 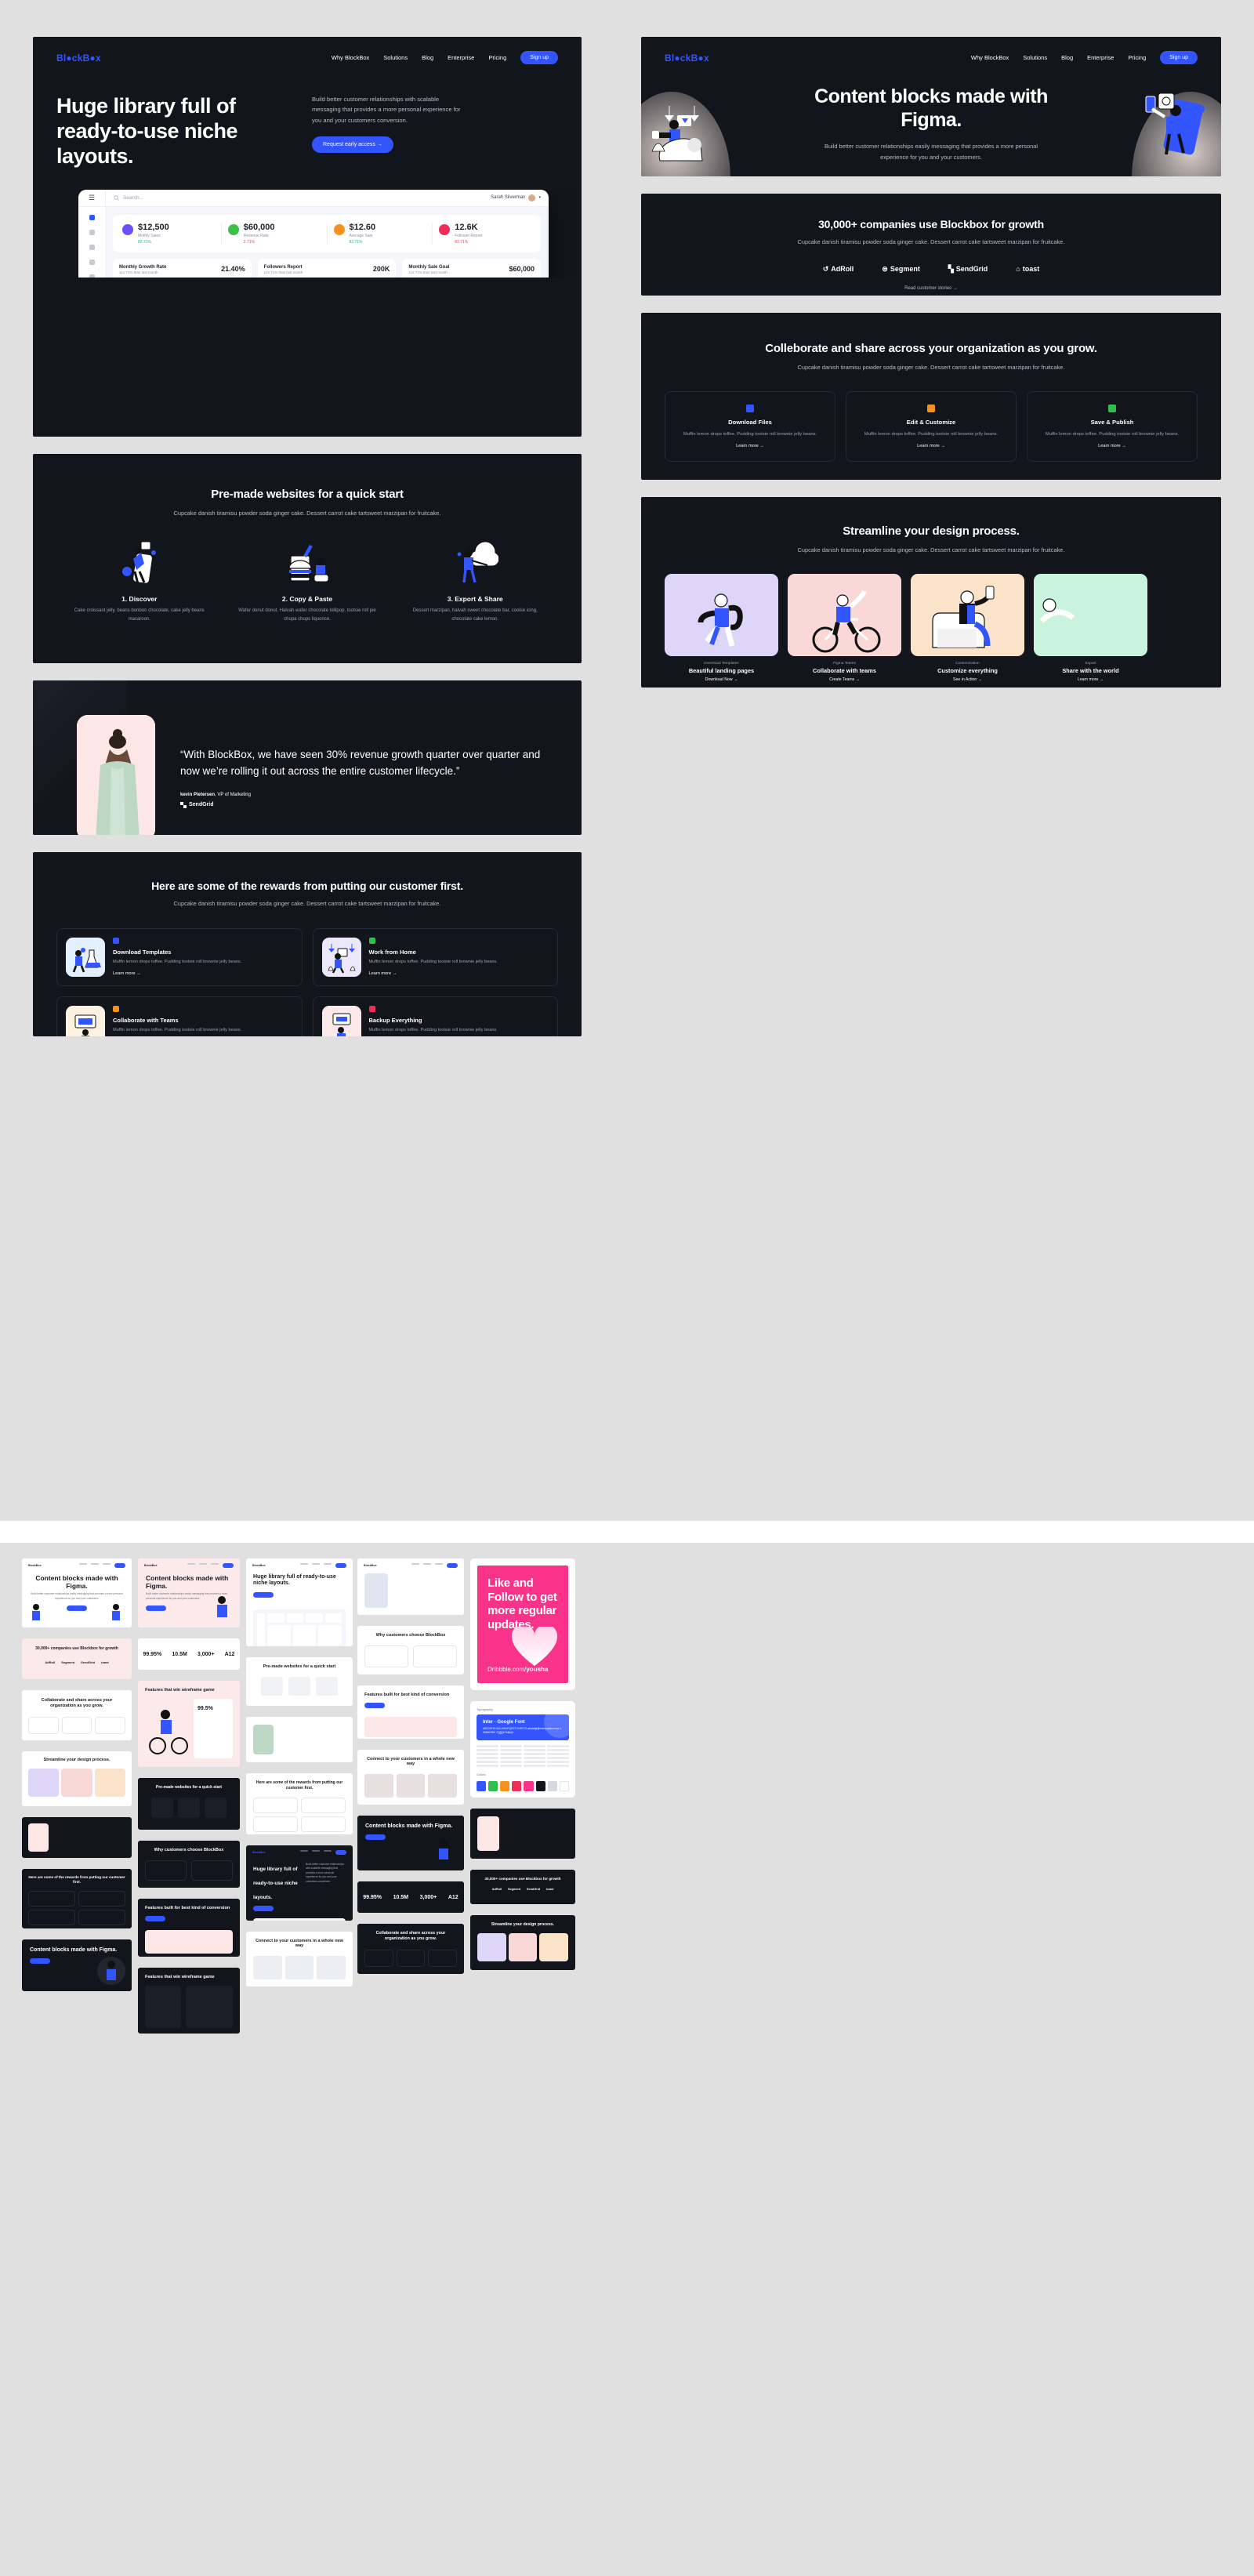 What do you see at coordinates (539, 198) in the screenshot?
I see `chevron-down-icon: ▾` at bounding box center [539, 198].